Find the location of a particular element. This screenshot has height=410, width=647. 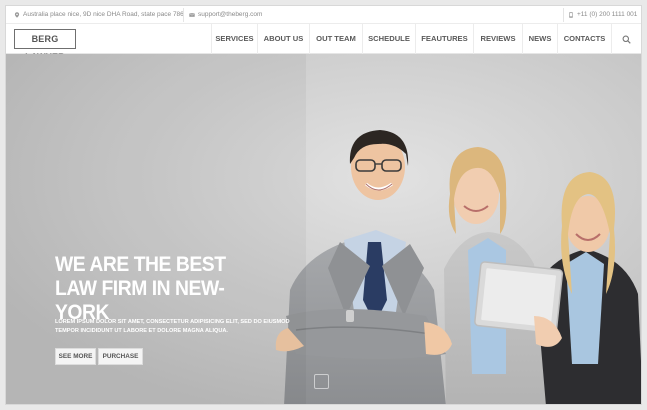

nav-item-services: SERVICES is located at coordinates (234, 39).